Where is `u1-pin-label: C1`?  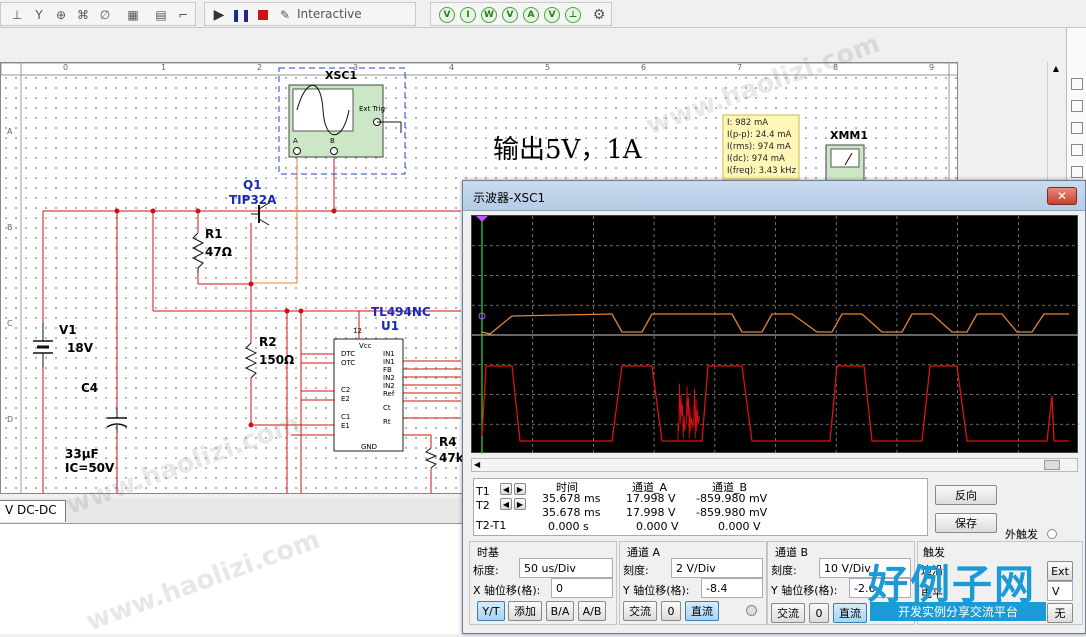
u1-pin-label: C1 is located at coordinates (346, 417).